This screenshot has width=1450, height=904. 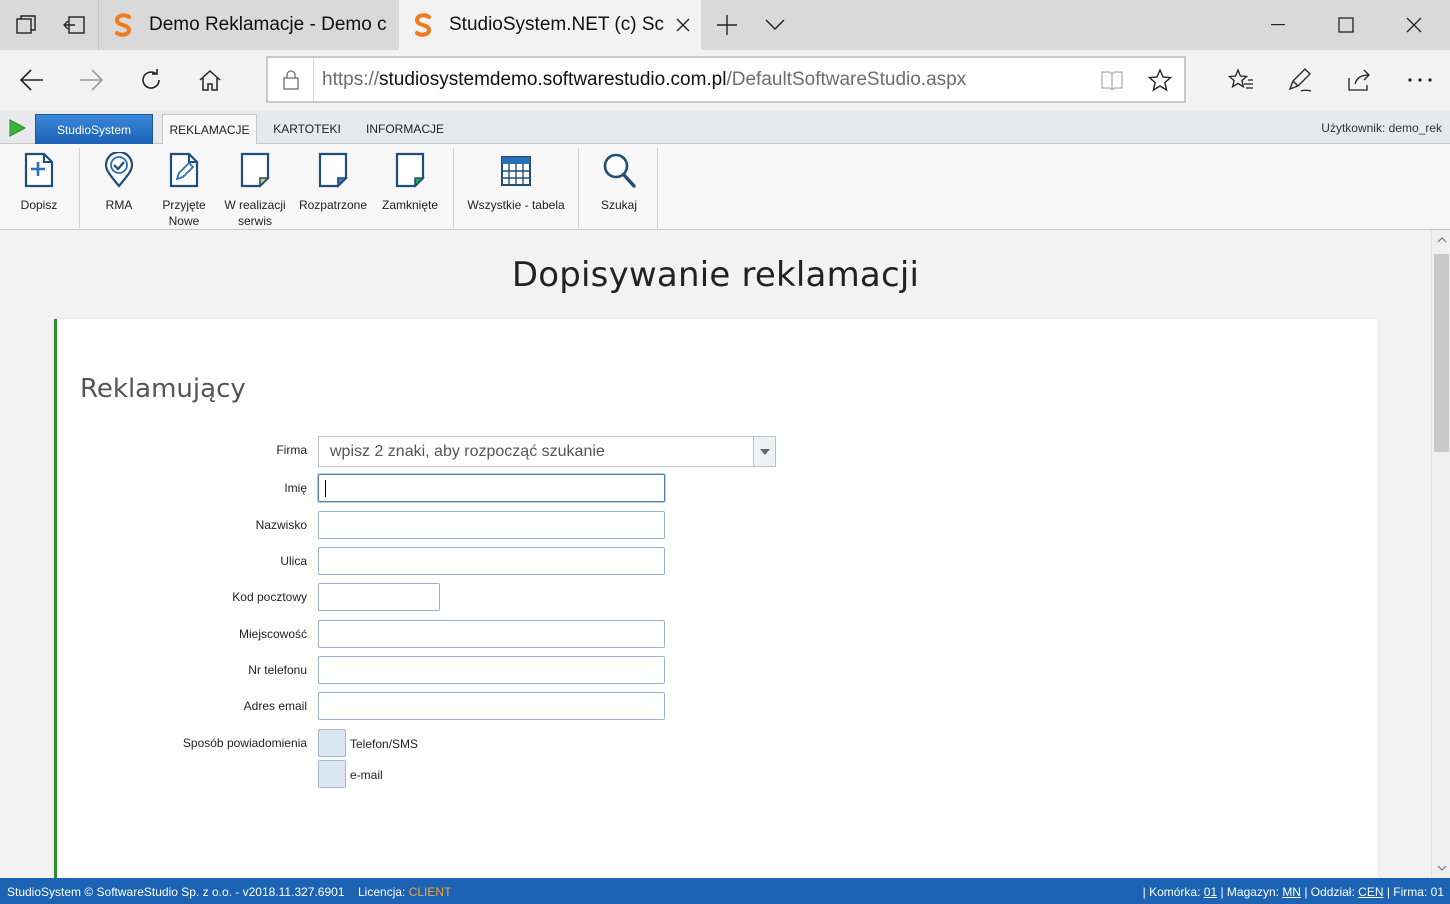 What do you see at coordinates (255, 213) in the screenshot?
I see `w-realizacji-label: W realizacji serwis` at bounding box center [255, 213].